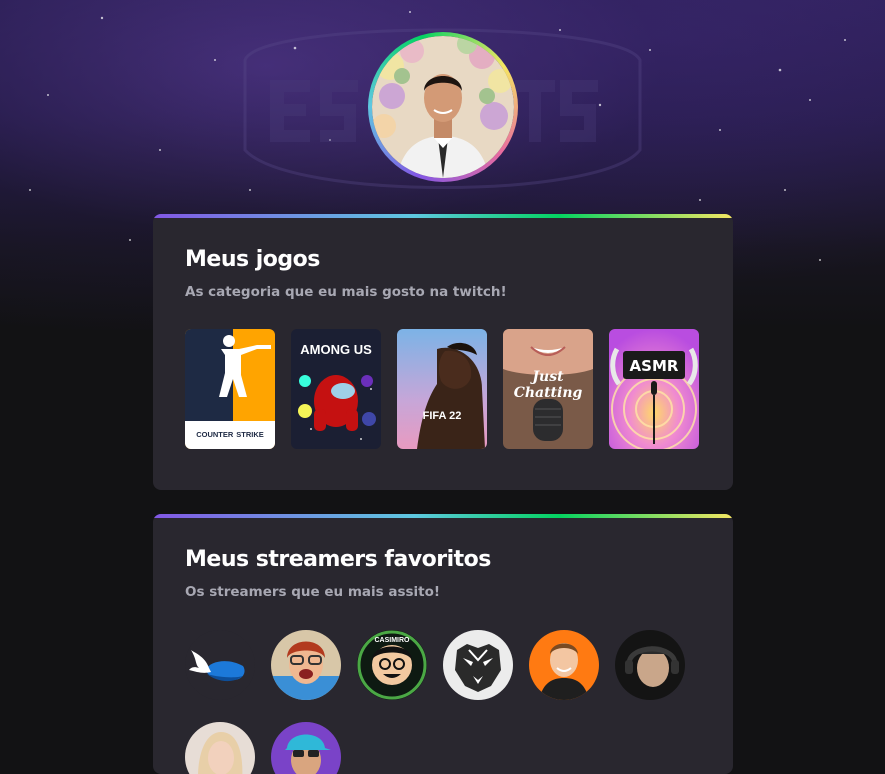 The width and height of the screenshot is (885, 774). Describe the element at coordinates (252, 259) in the screenshot. I see `games-title: Meus jogos` at that location.